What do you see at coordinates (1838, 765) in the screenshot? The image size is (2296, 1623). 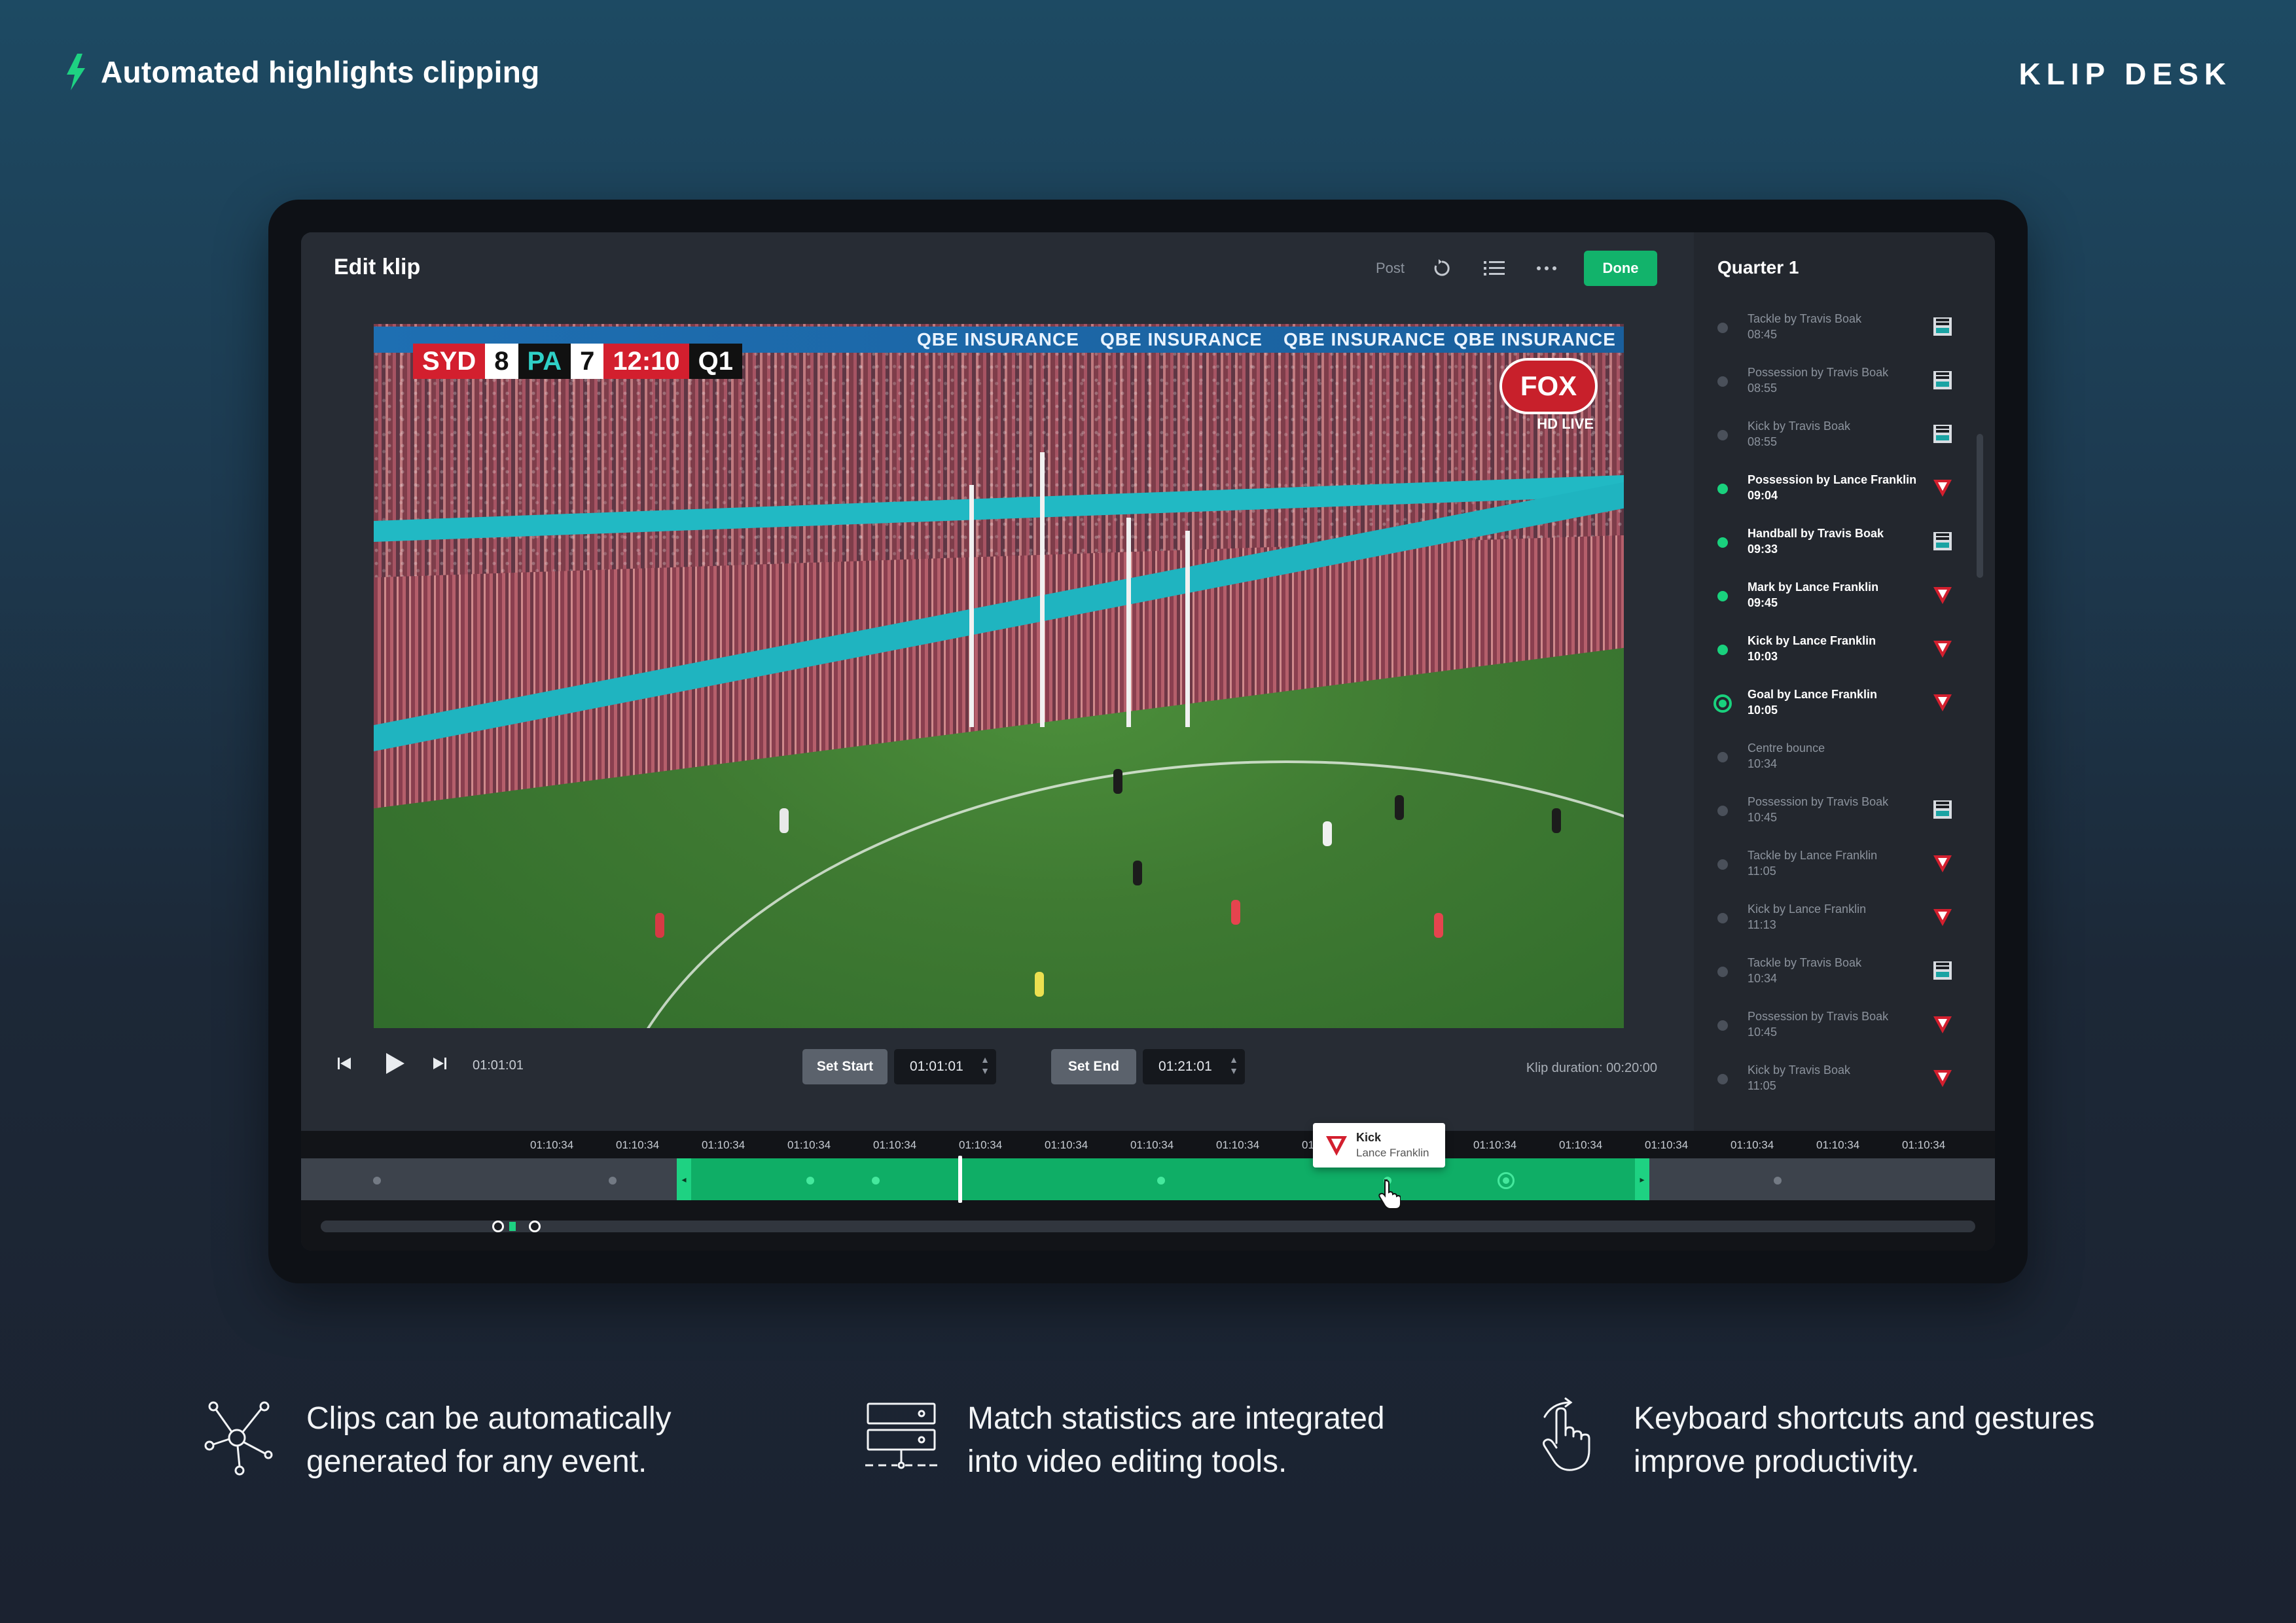 I see `event-item: Centre bounce 10:34` at bounding box center [1838, 765].